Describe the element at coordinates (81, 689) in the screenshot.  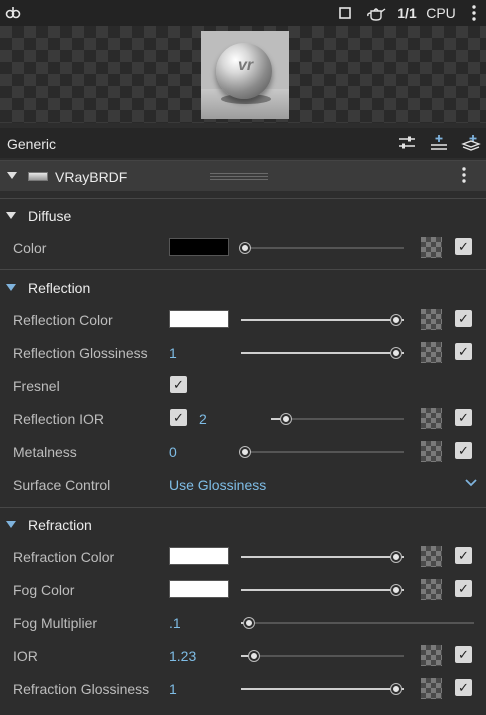
I see `param-label: Refraction Glossiness` at that location.